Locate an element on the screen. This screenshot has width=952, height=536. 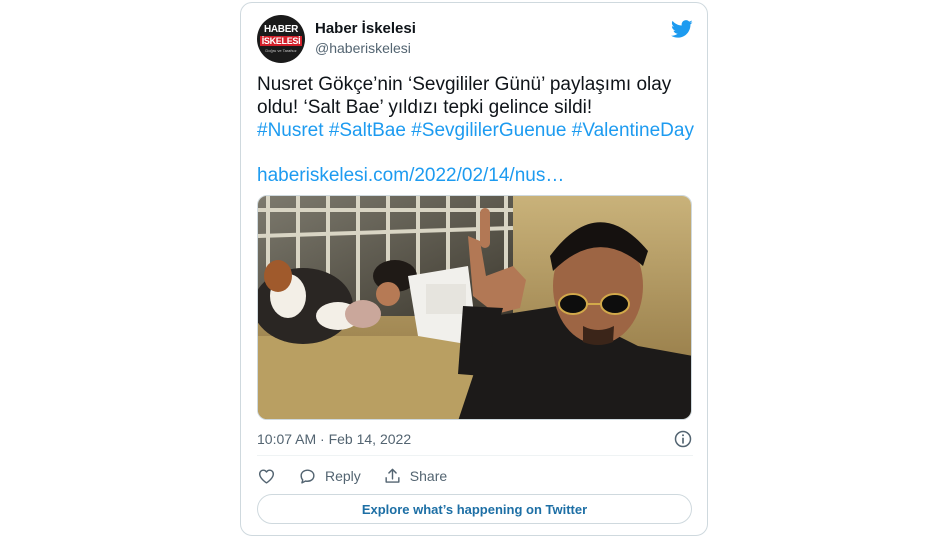
display-name: Haber İskelesi is located at coordinates (365, 29).